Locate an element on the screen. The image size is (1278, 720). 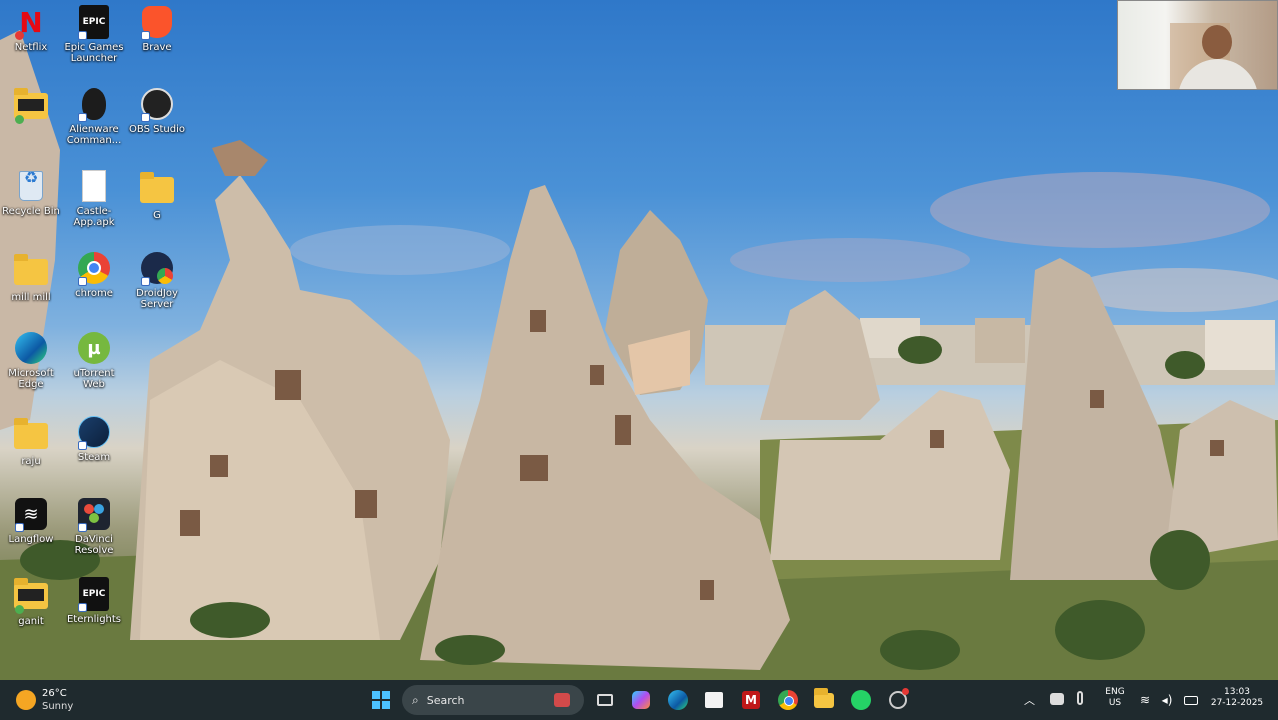
netflix-icon: N is located at coordinates (31, 22).